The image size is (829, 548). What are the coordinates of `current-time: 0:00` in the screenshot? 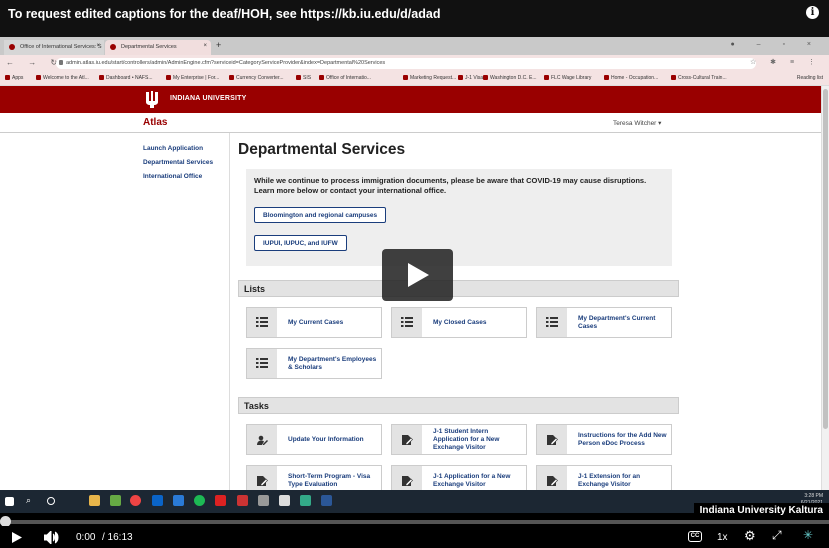 It's located at (86, 537).